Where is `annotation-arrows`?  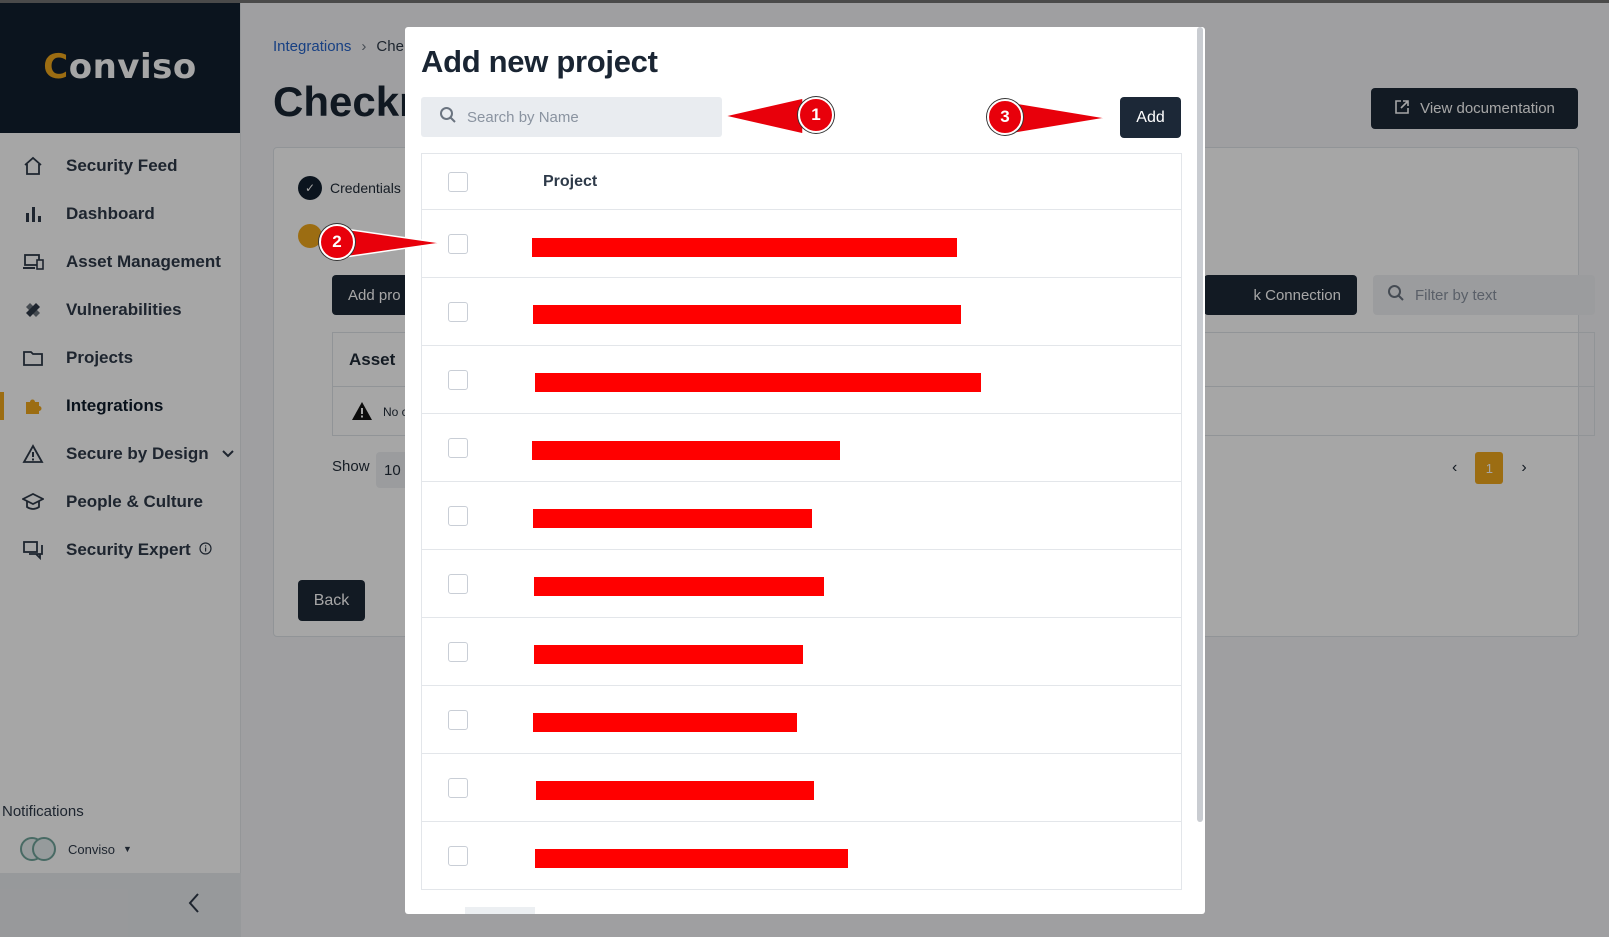 annotation-arrows is located at coordinates (722, 178).